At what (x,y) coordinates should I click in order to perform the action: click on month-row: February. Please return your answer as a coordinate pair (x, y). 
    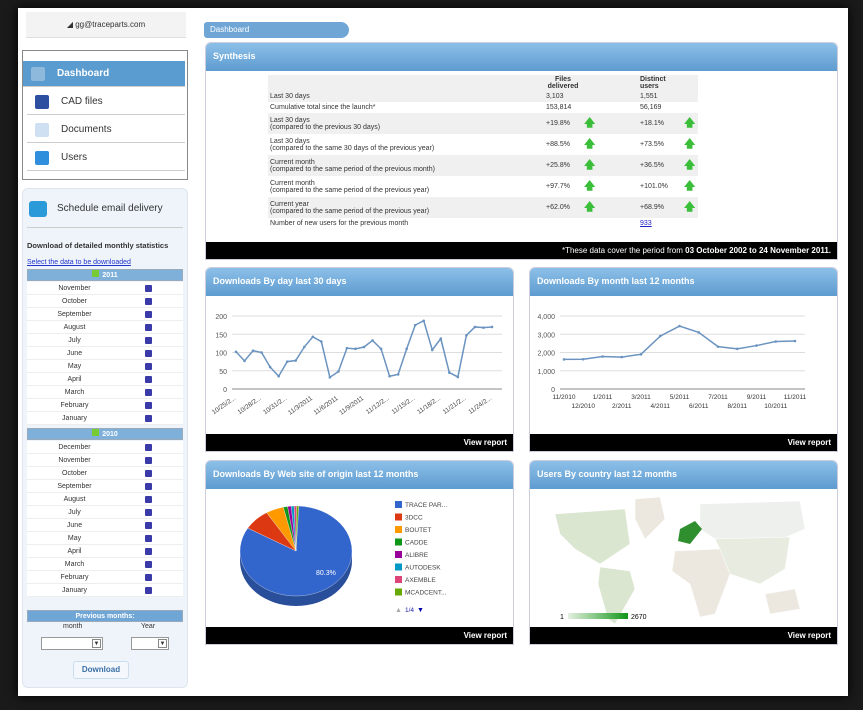
    Looking at the image, I should click on (105, 405).